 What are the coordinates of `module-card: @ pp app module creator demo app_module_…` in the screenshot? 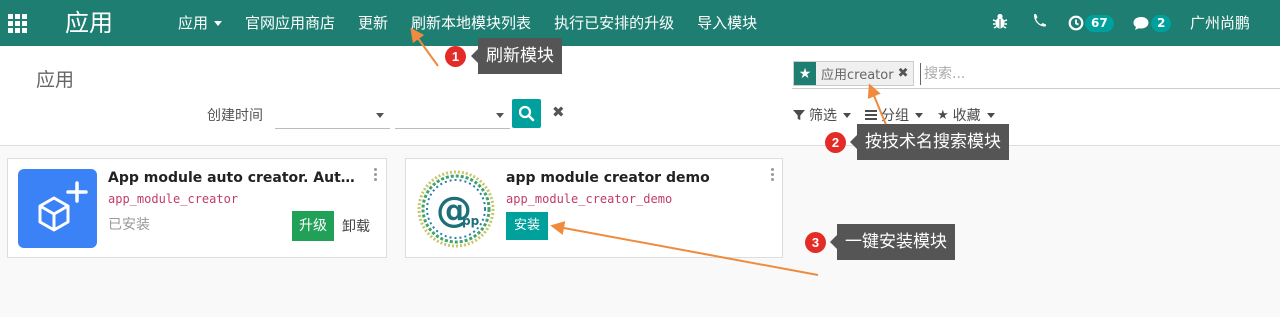 It's located at (594, 208).